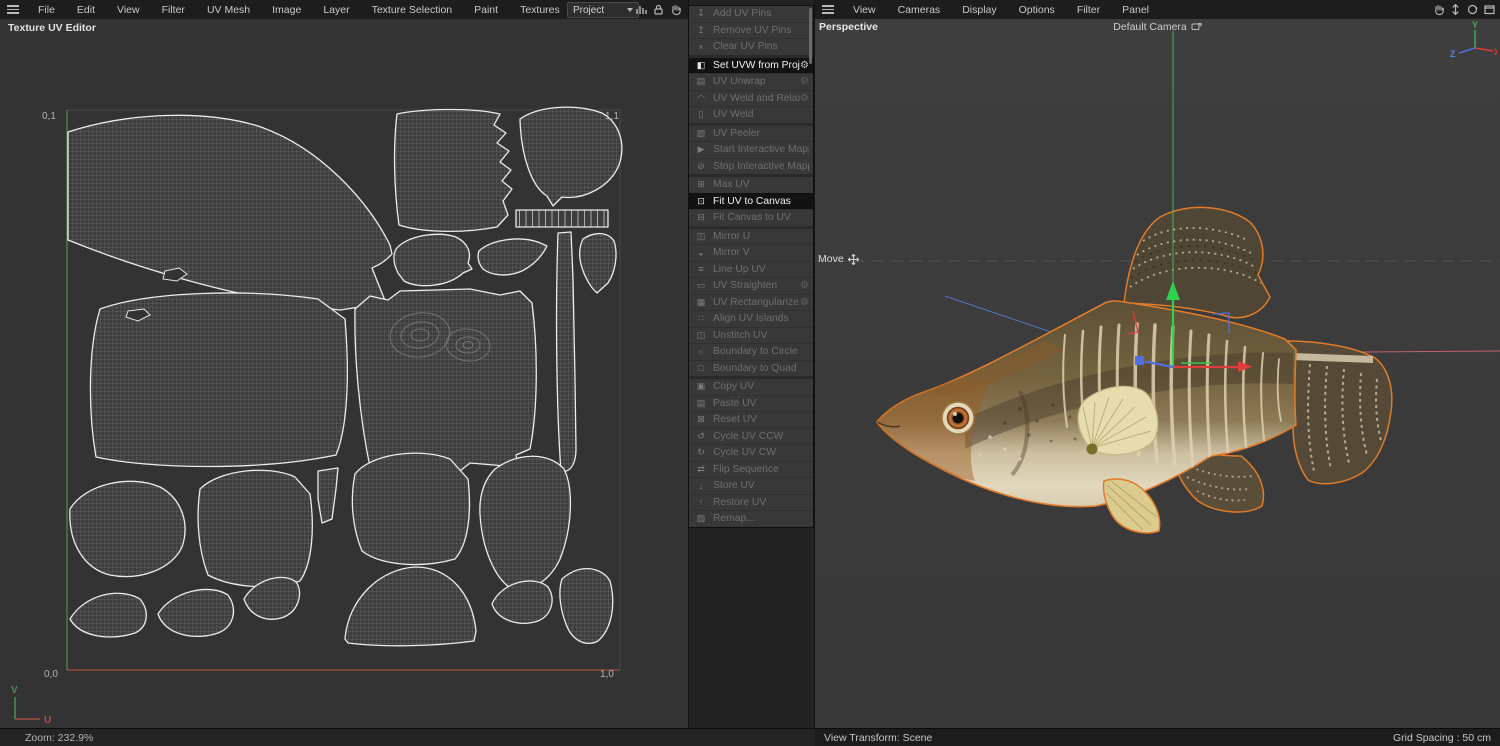  What do you see at coordinates (958, 418) in the screenshot?
I see `fish-eye` at bounding box center [958, 418].